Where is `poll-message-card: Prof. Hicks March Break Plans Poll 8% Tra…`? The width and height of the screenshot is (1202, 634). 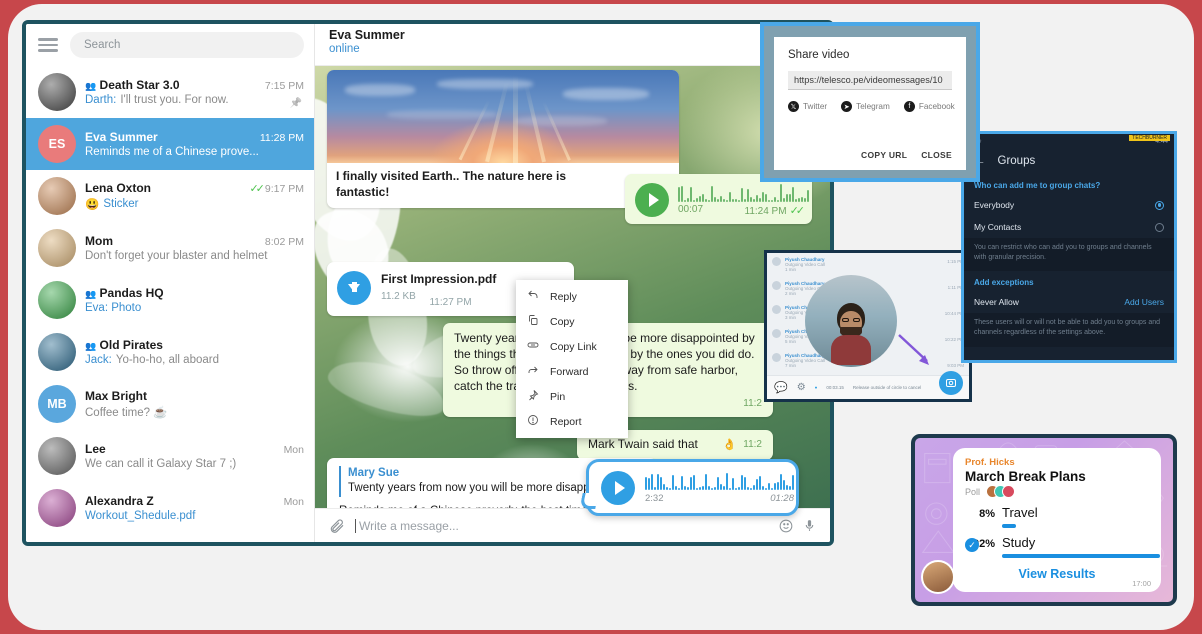 poll-message-card: Prof. Hicks March Break Plans Poll 8% Tra… is located at coordinates (1044, 520).